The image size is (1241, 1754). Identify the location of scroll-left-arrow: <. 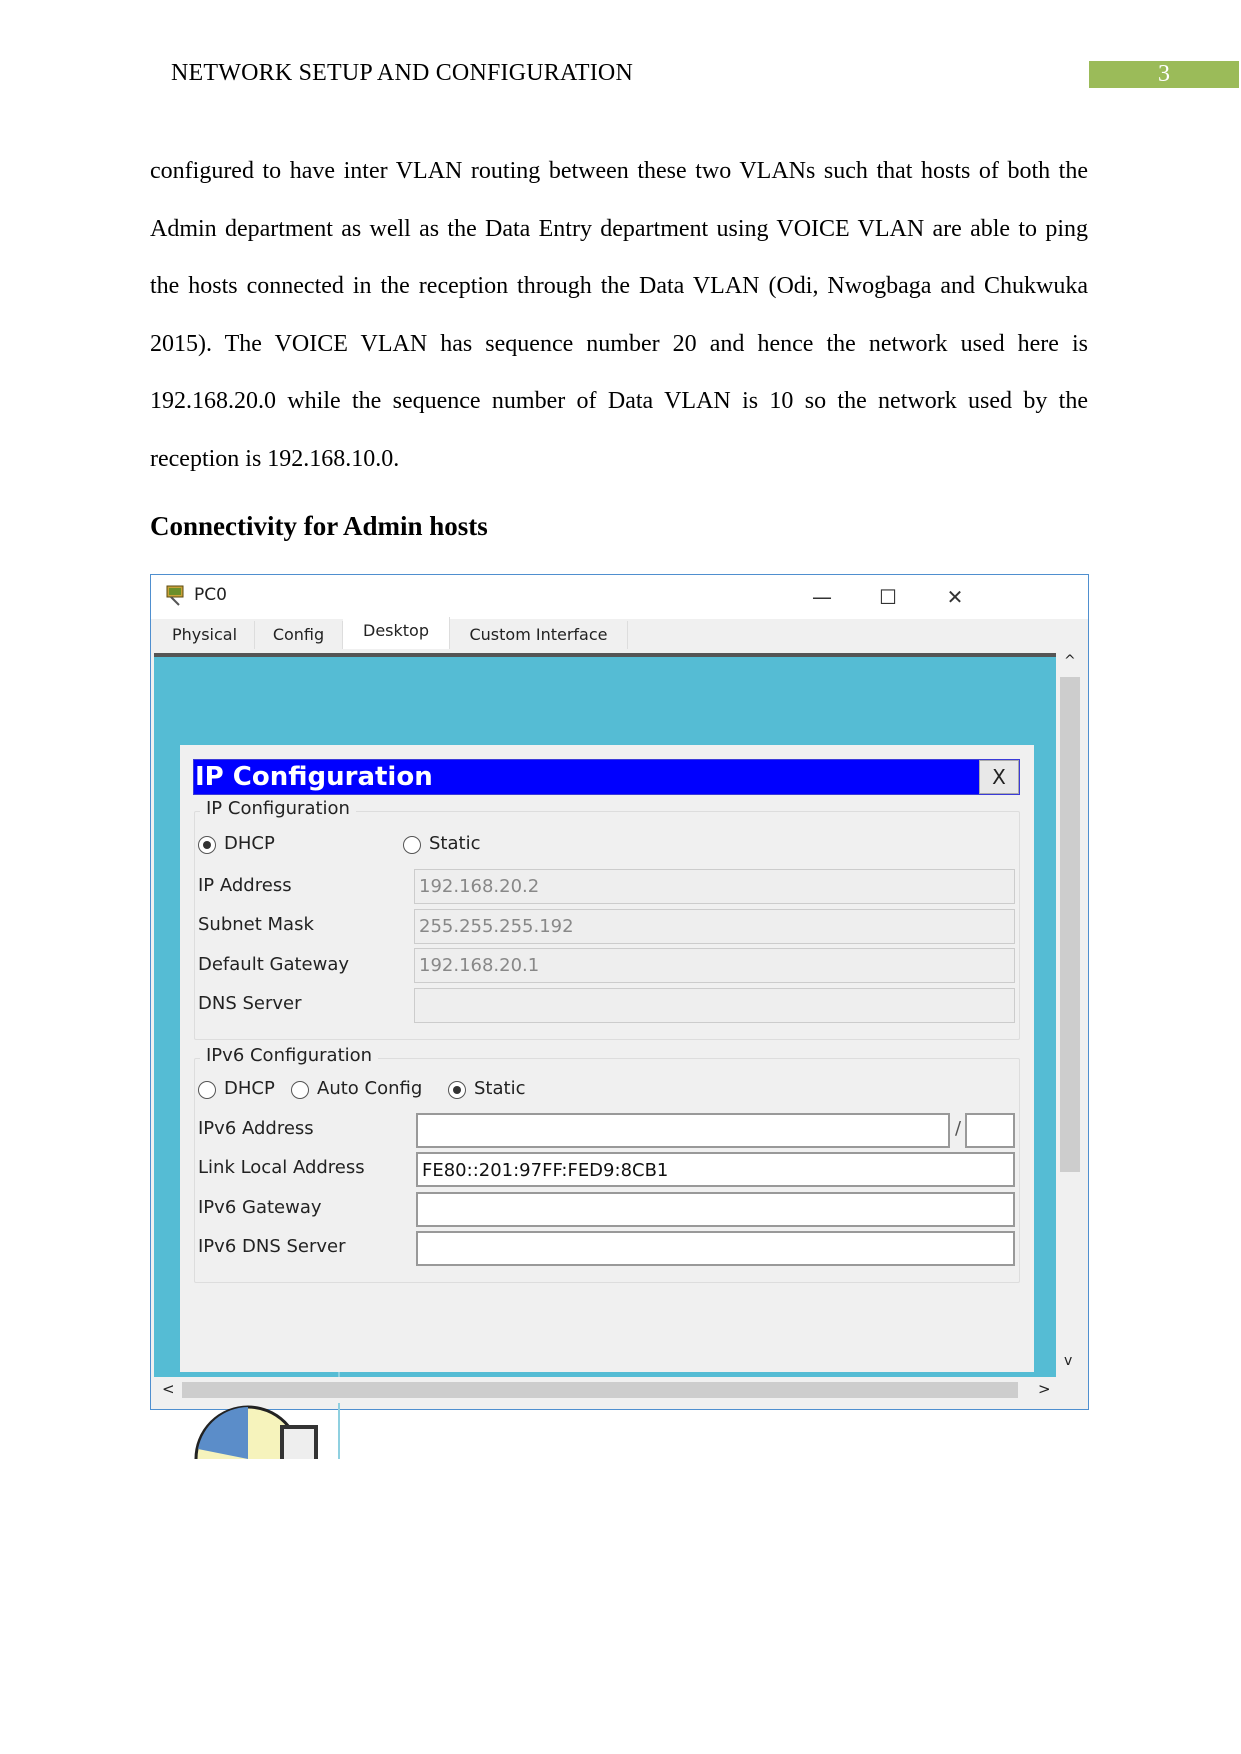
(168, 1389).